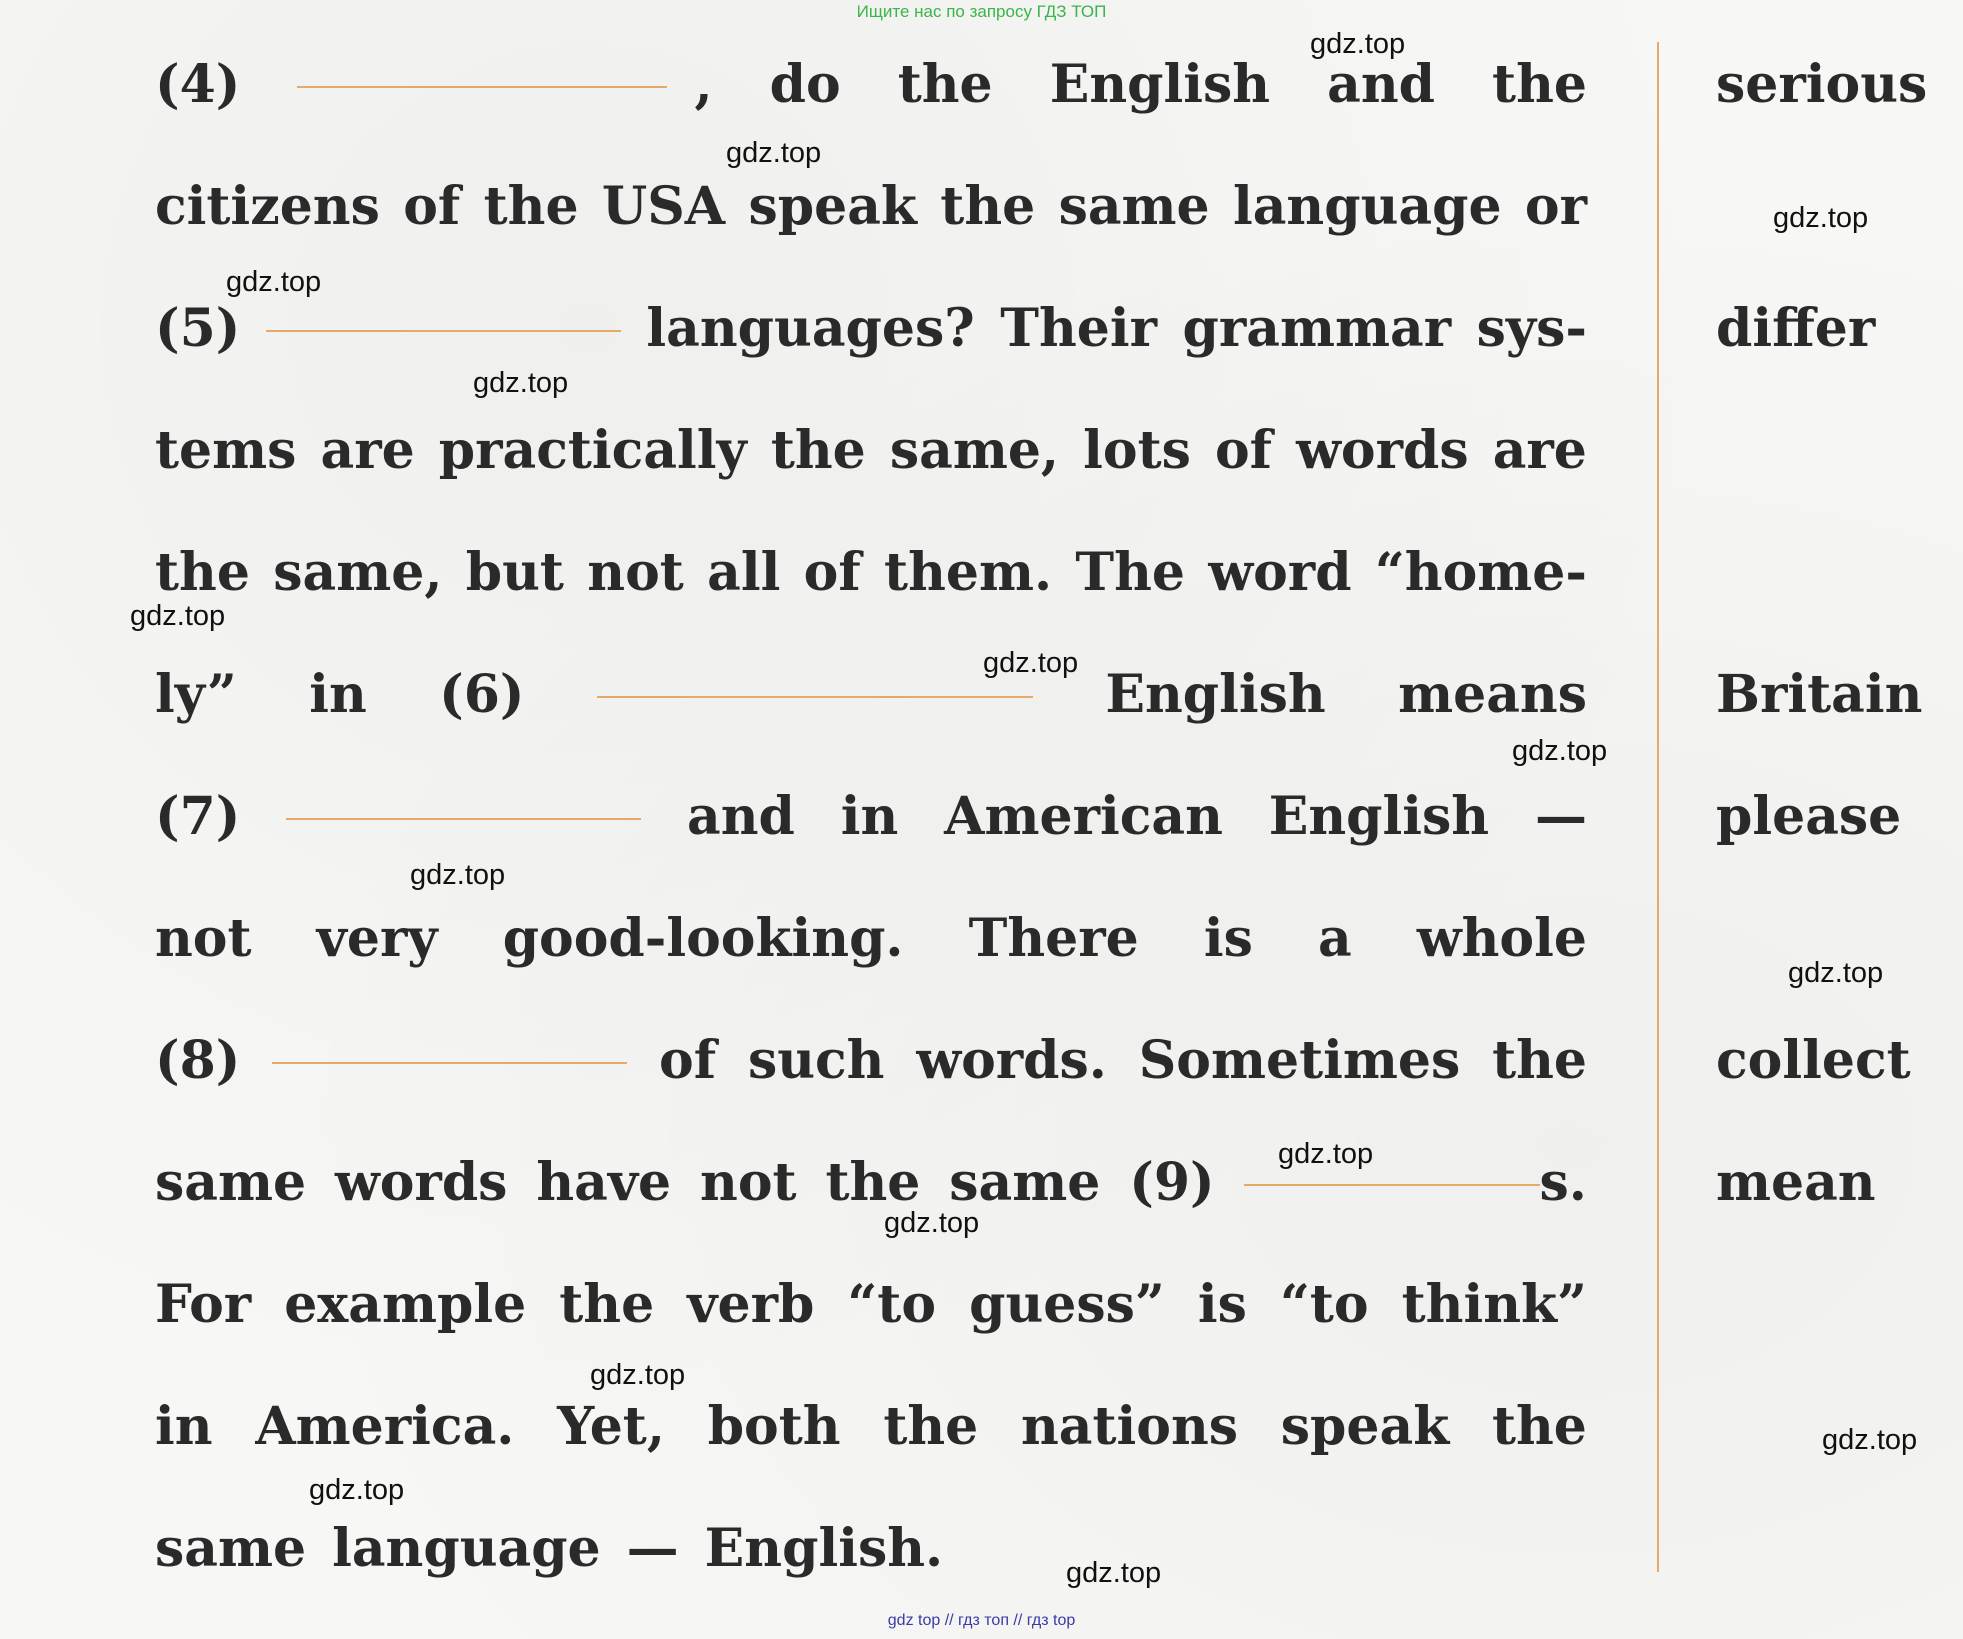 Image resolution: width=1963 pixels, height=1639 pixels. Describe the element at coordinates (1053, 938) in the screenshot. I see `word: There` at that location.